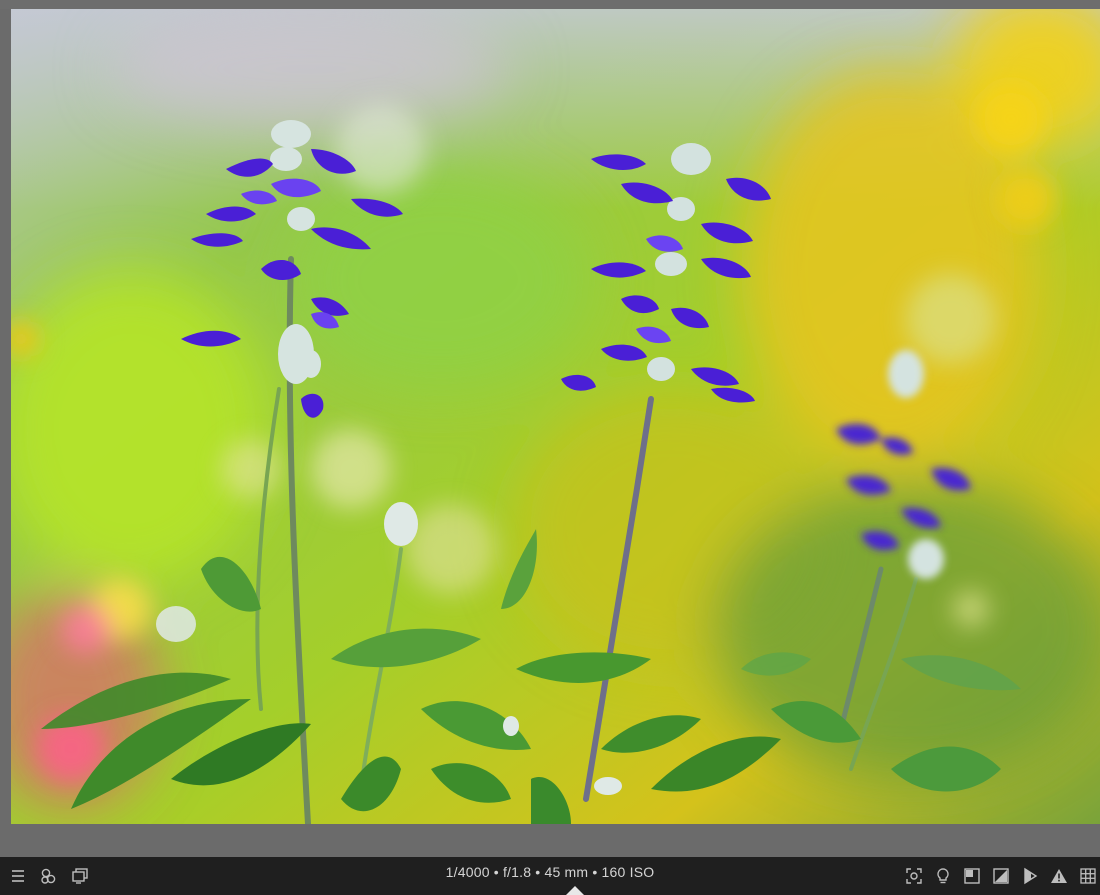  What do you see at coordinates (550, 4) in the screenshot?
I see `top-strip` at bounding box center [550, 4].